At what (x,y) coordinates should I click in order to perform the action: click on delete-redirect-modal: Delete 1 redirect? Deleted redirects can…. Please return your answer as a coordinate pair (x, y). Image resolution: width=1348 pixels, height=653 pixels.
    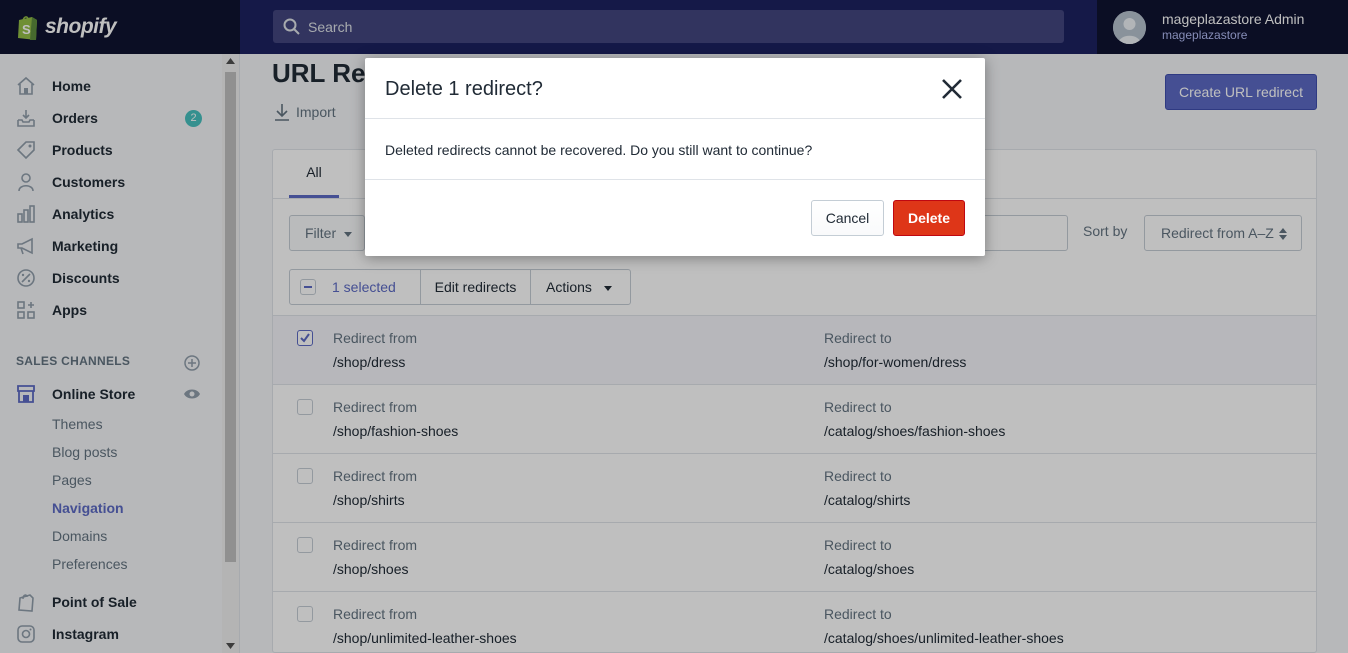
    Looking at the image, I should click on (675, 157).